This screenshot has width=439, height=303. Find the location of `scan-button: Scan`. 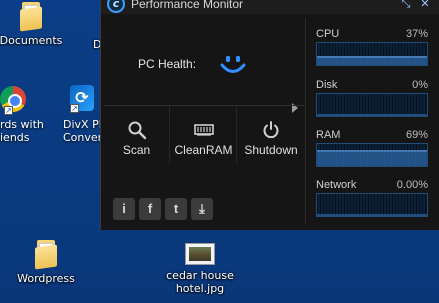

scan-button: Scan is located at coordinates (137, 135).